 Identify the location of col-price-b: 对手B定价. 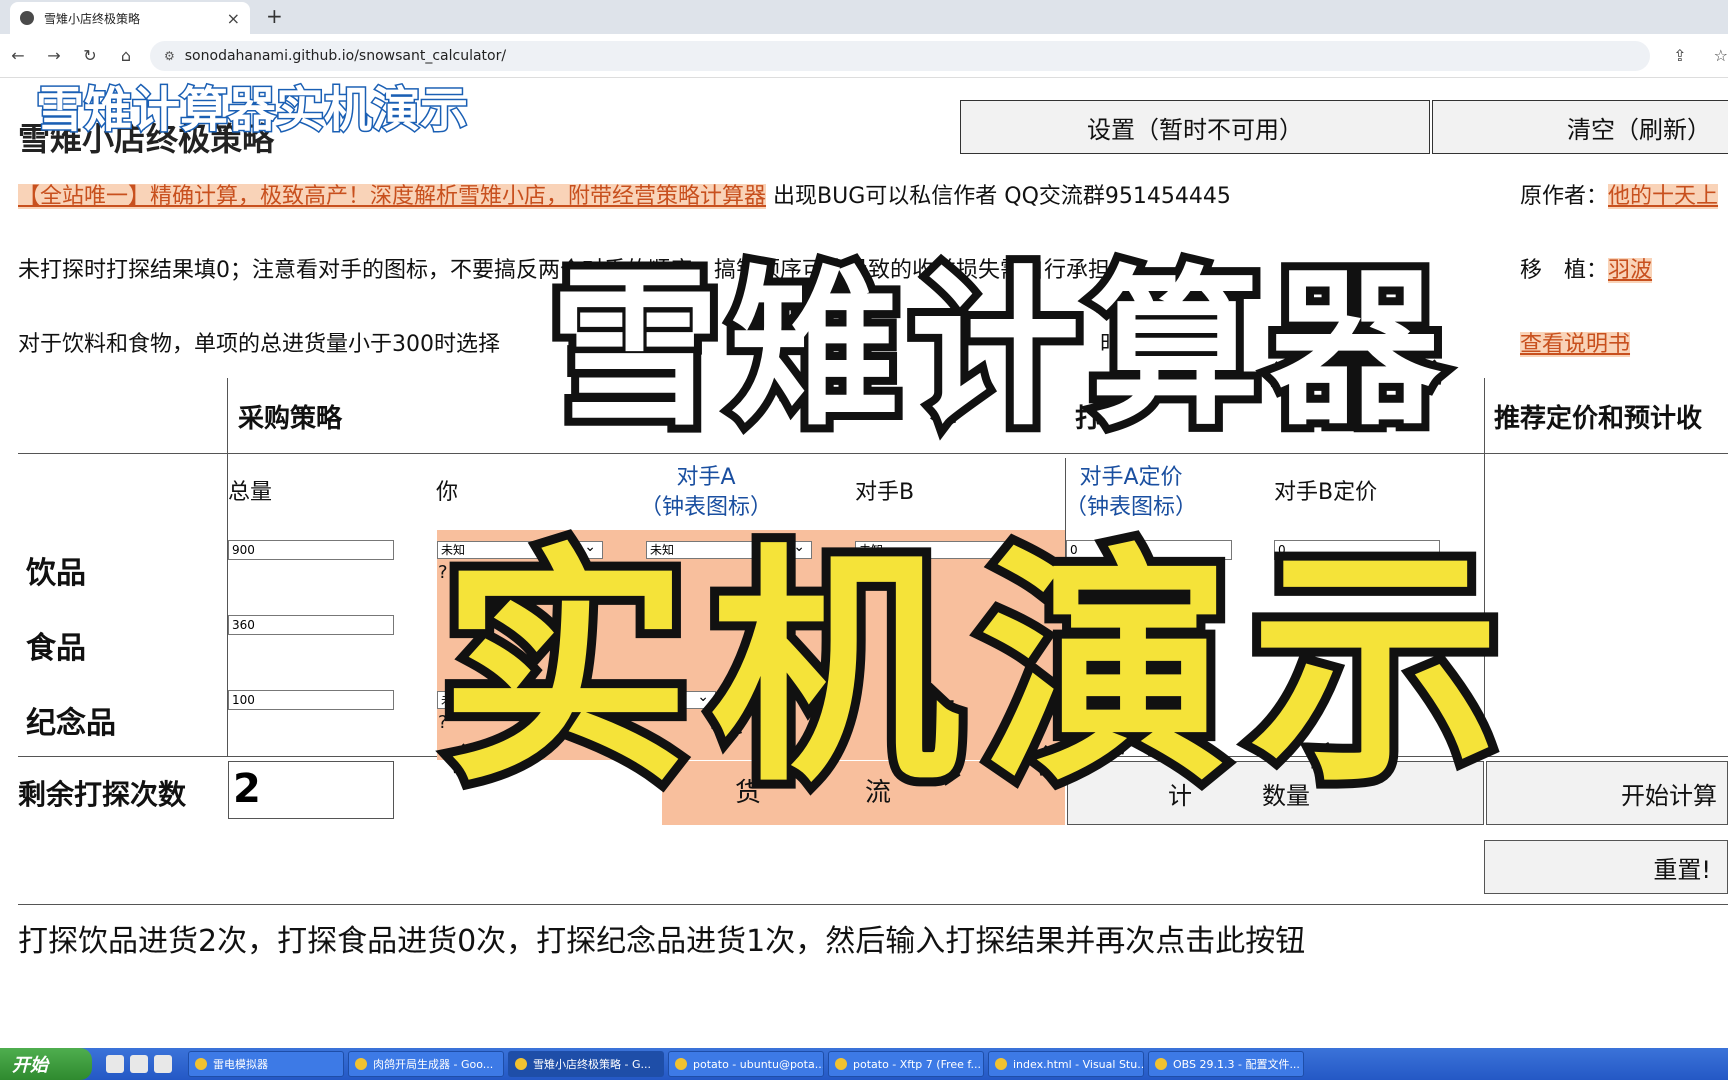
(1326, 492).